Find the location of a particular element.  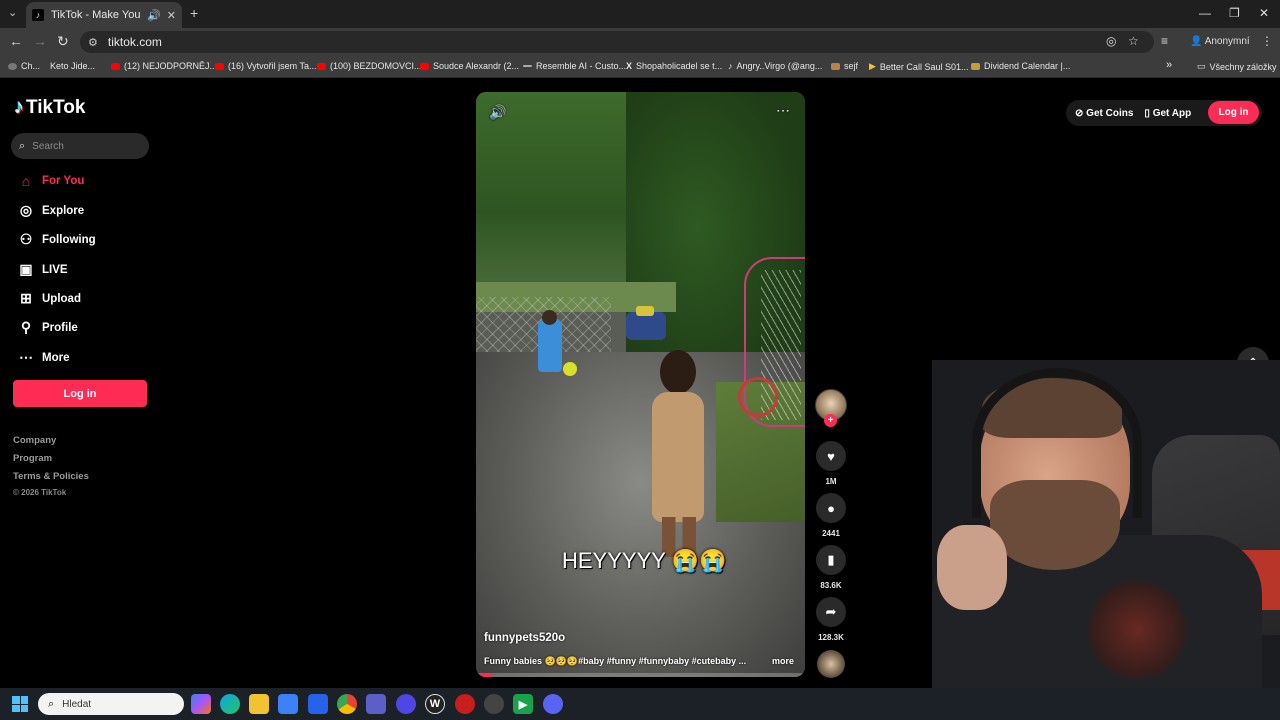

sidebar-item-live: ▣ LIVE is located at coordinates (41, 269).